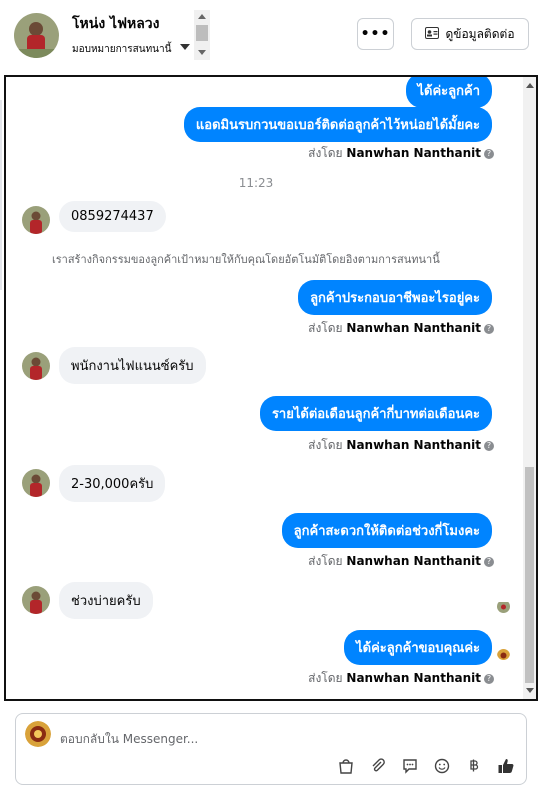  What do you see at coordinates (112, 483) in the screenshot?
I see `incoming-message: 2-30,000ครับ` at bounding box center [112, 483].